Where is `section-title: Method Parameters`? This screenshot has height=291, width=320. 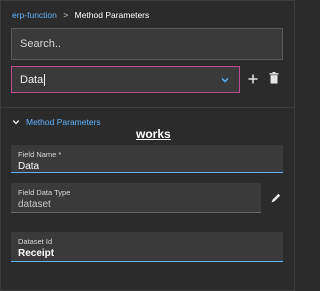
section-title: Method Parameters is located at coordinates (63, 122).